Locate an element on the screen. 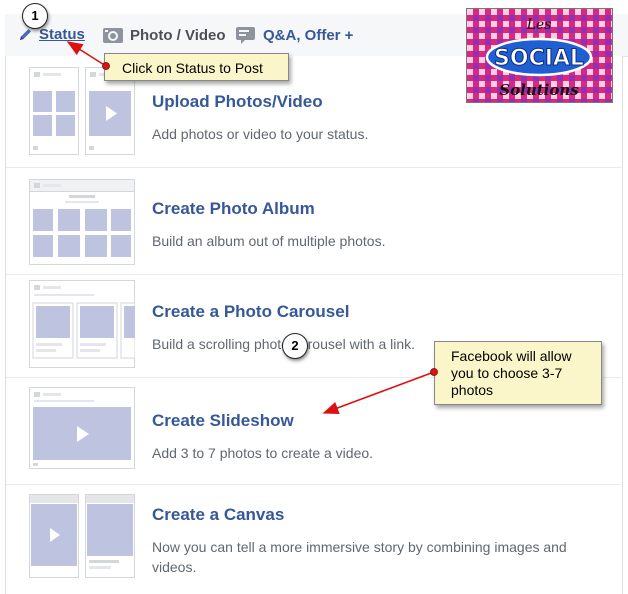 The width and height of the screenshot is (628, 594). tab-photo-video-label: Photo / Video is located at coordinates (178, 35).